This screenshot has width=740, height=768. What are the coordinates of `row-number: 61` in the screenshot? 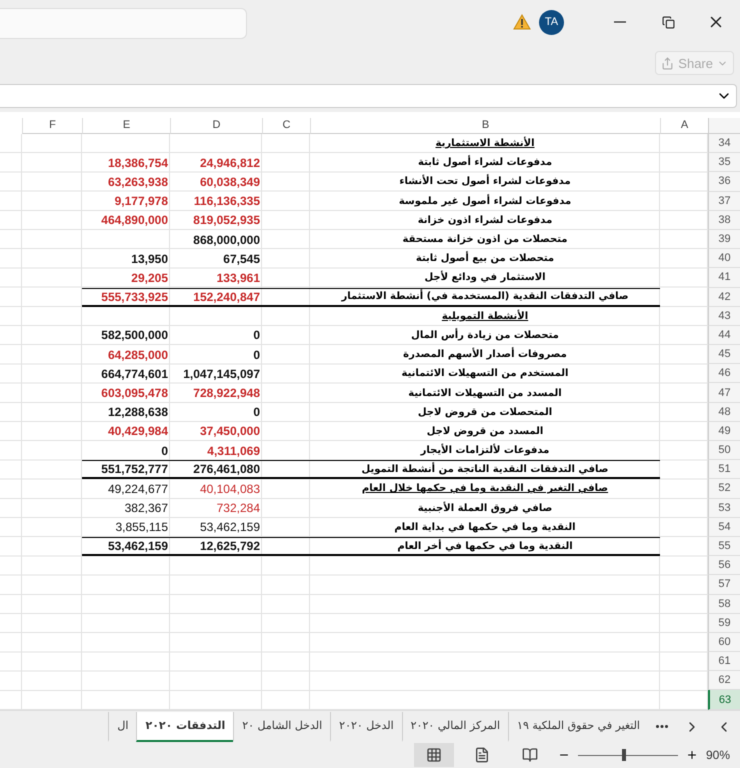 It's located at (724, 662).